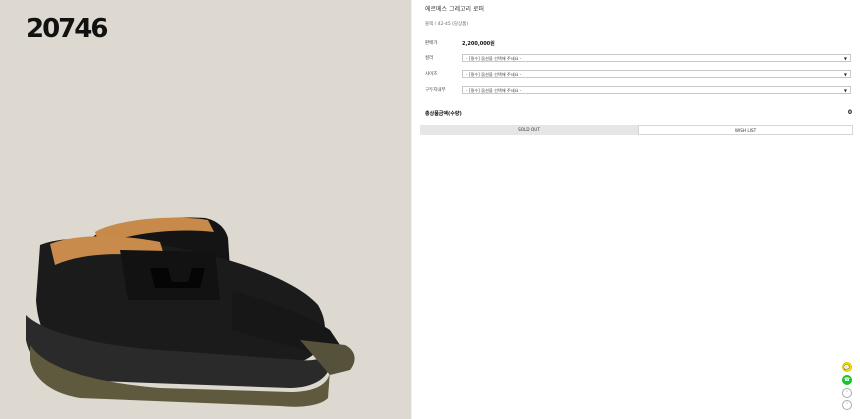  Describe the element at coordinates (745, 130) in the screenshot. I see `wish-list-button: WISH LIST` at that location.